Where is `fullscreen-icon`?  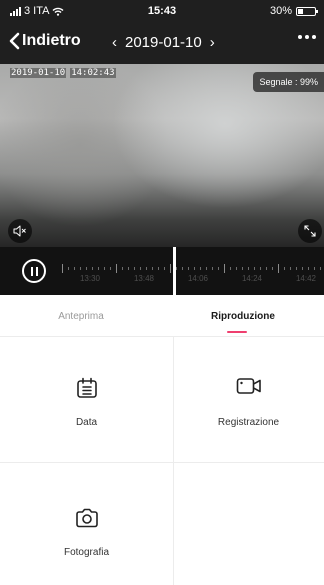
fullscreen-icon is located at coordinates (310, 231).